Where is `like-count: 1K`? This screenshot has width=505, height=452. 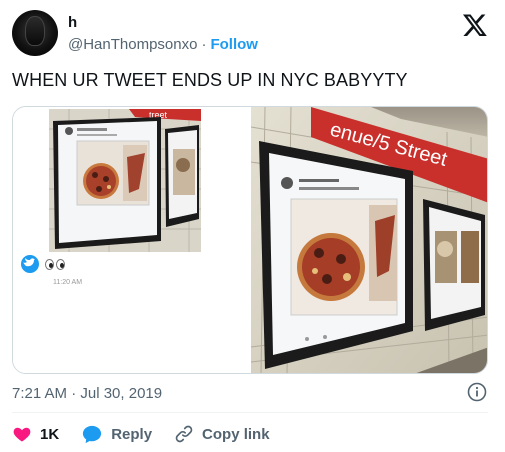 like-count: 1K is located at coordinates (50, 434).